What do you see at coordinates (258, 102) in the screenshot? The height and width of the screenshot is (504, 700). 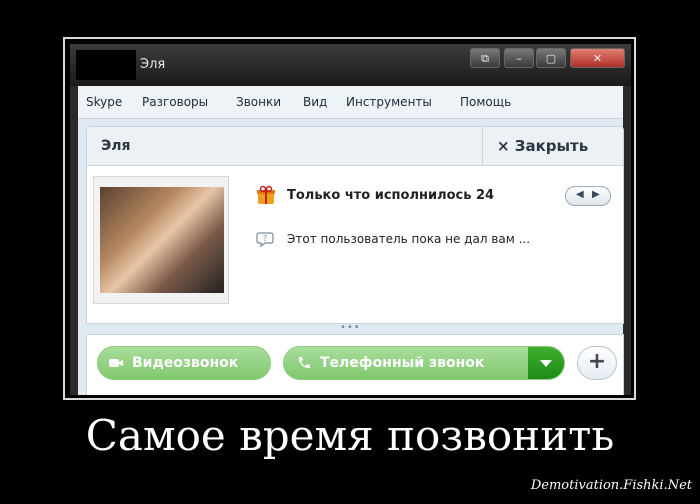 I see `menu-calls: Звонки` at bounding box center [258, 102].